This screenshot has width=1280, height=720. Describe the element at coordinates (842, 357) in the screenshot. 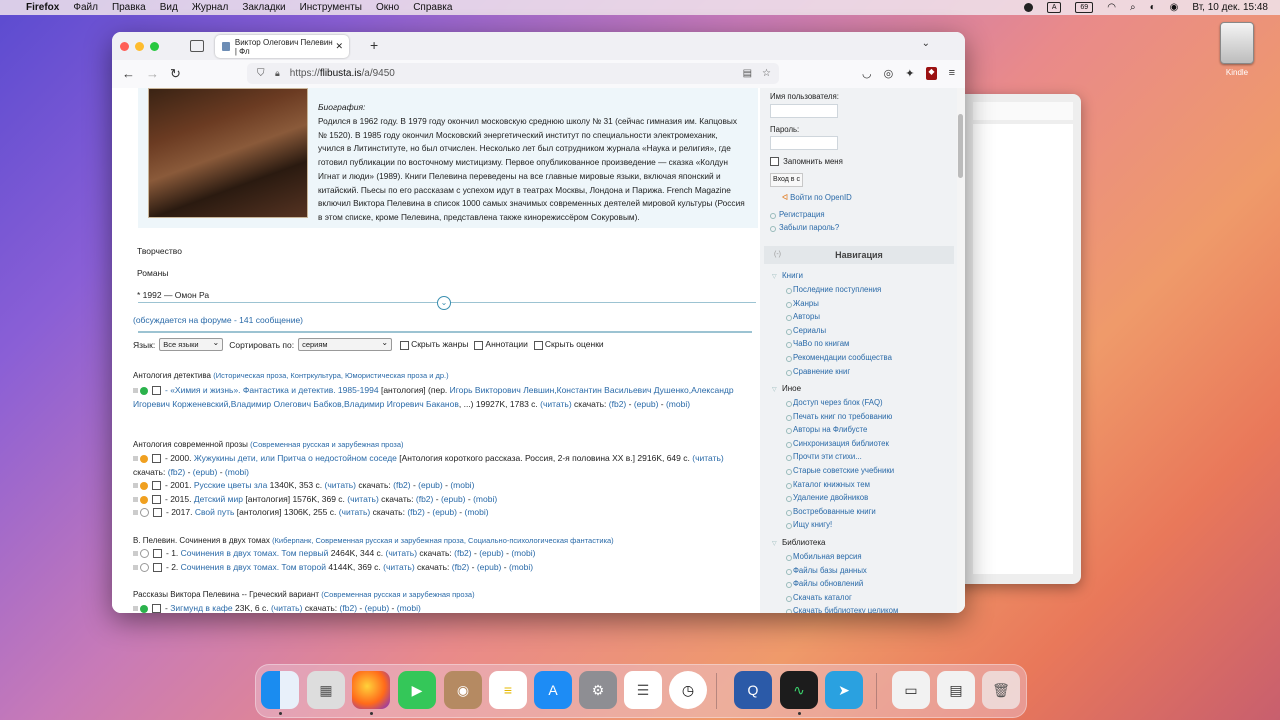

I see `sidebar-link: Рекомендации сообщества` at that location.